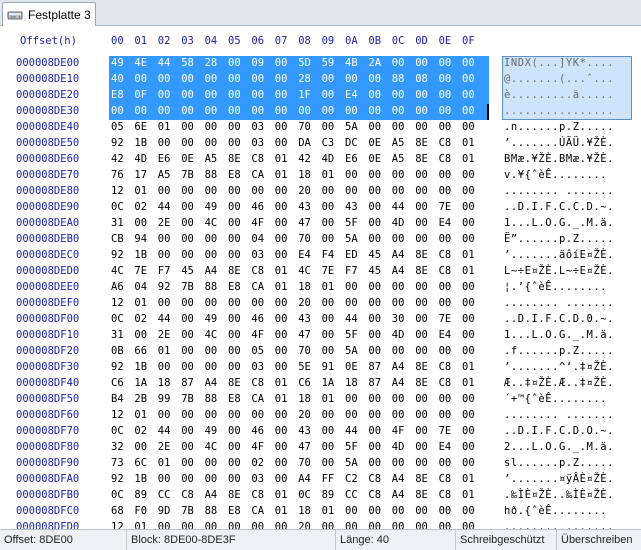 Image resolution: width=641 pixels, height=550 pixels. Describe the element at coordinates (559, 479) in the screenshot. I see `row-text: ’.......¤ÿÂÈ¤ŽÈ.` at that location.